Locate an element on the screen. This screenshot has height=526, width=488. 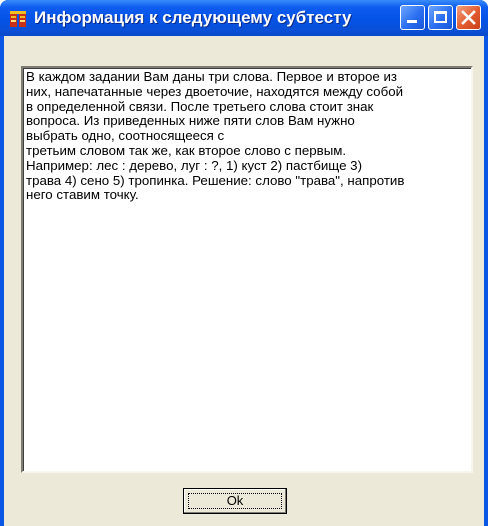
maximize-button is located at coordinates (440, 17).